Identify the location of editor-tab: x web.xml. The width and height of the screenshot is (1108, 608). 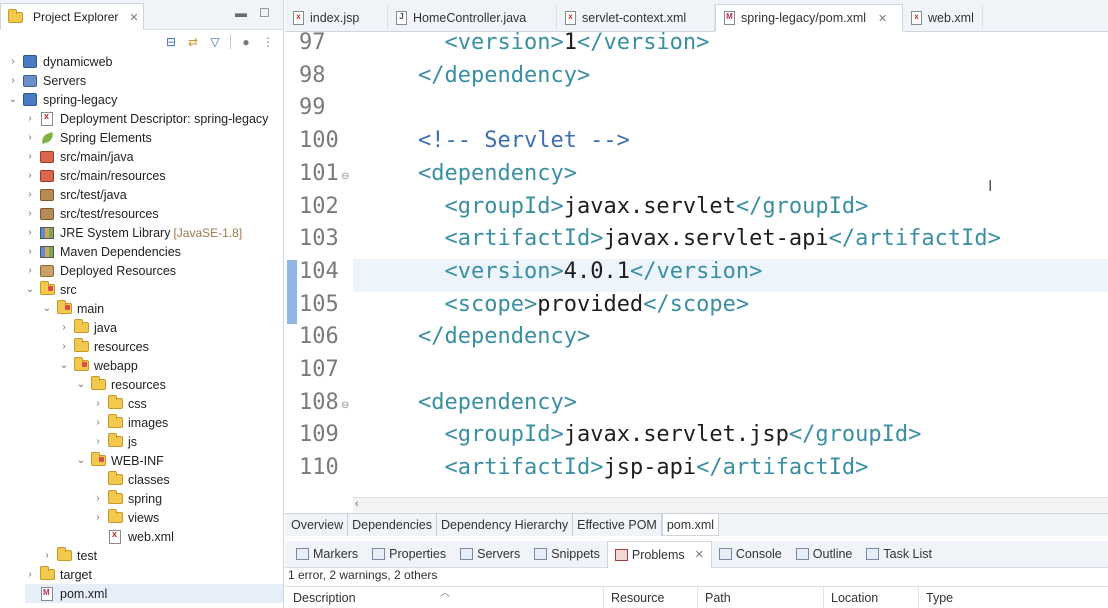
(943, 18).